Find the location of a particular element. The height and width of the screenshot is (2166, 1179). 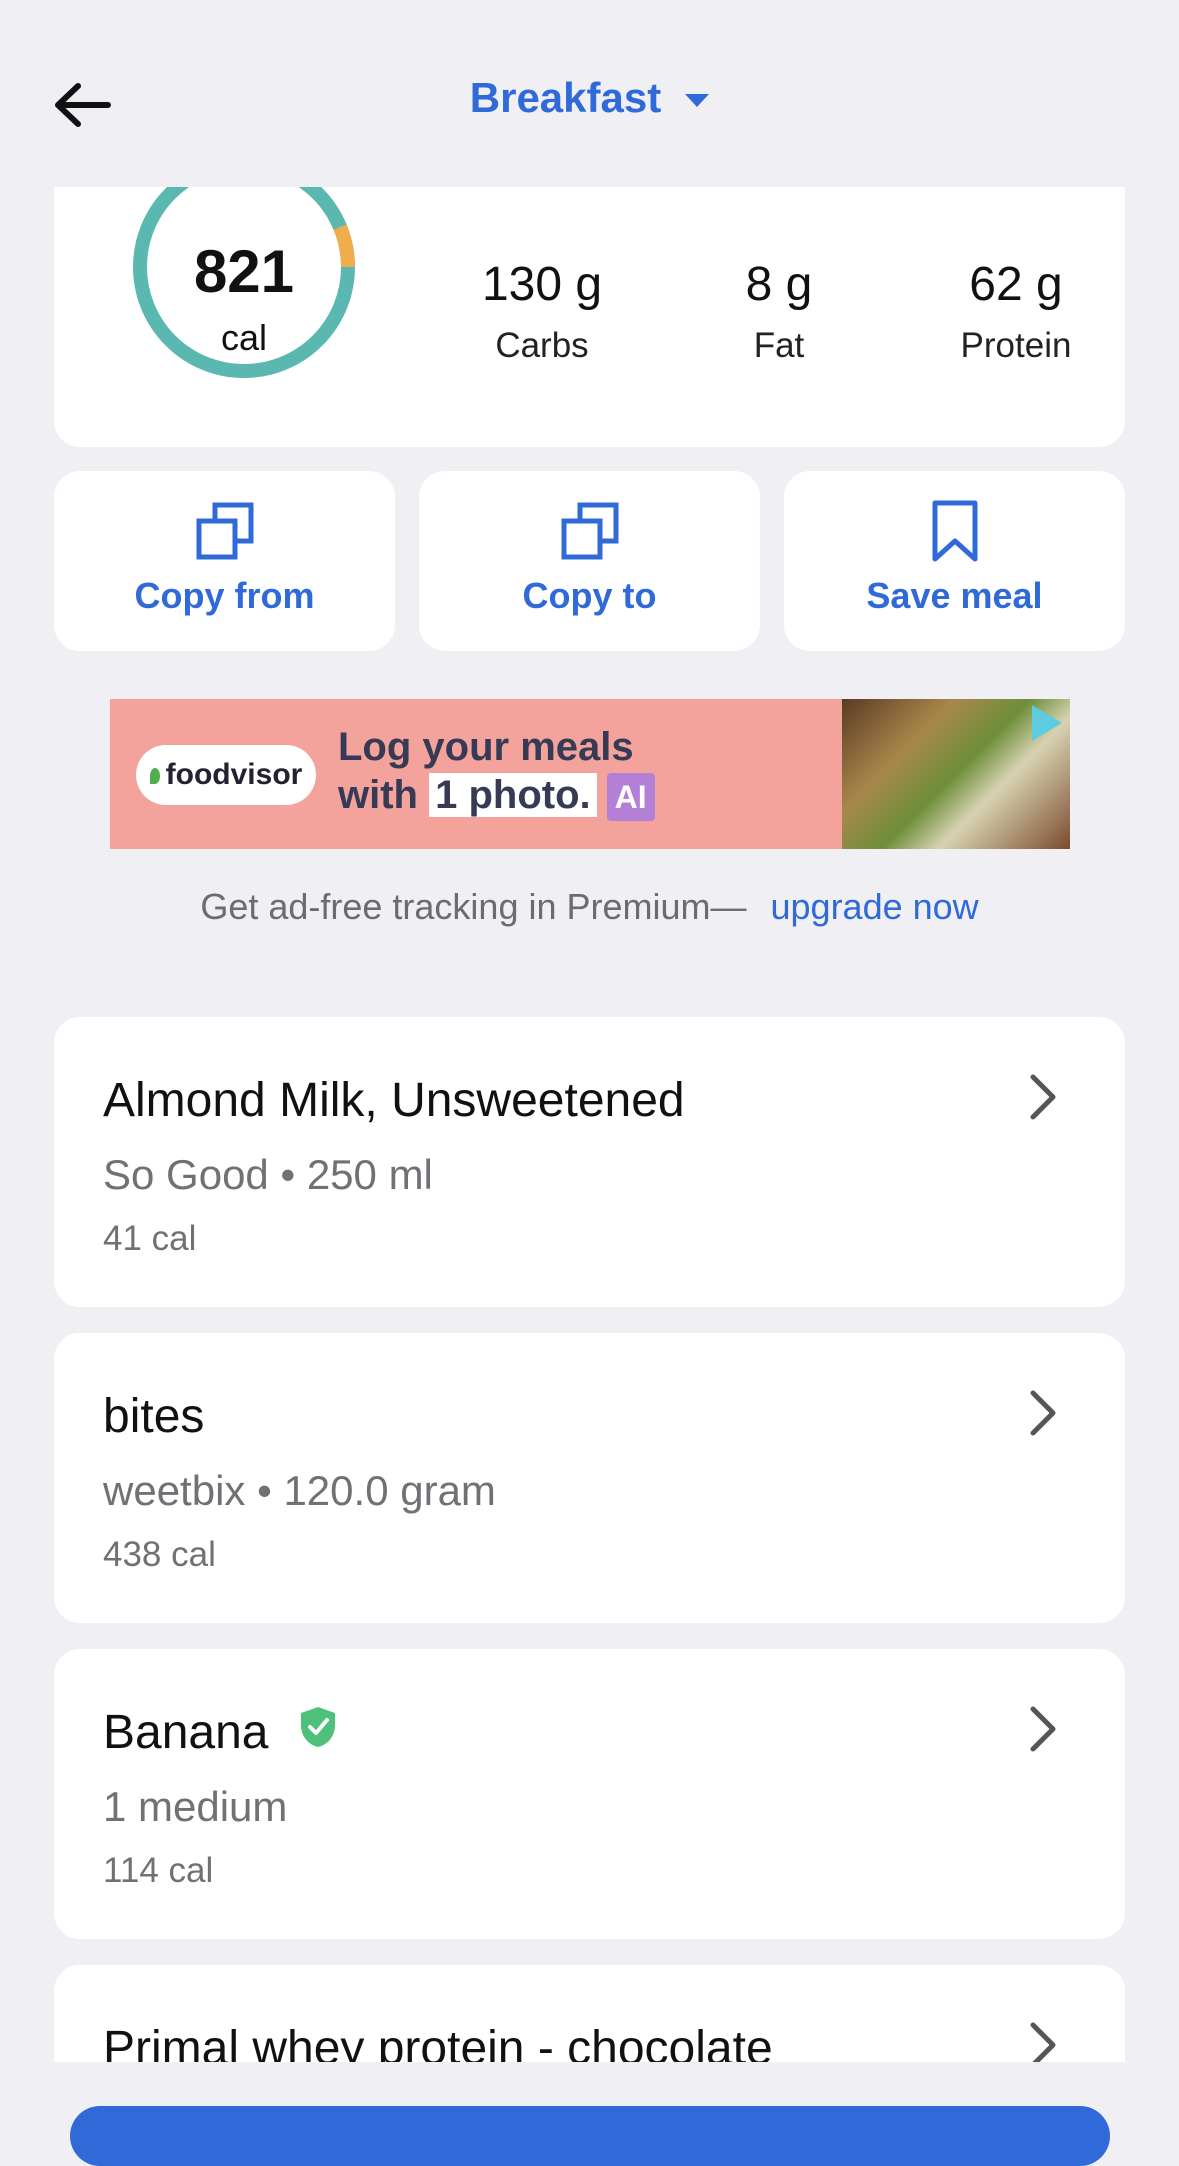

macro-value: 130 g is located at coordinates (542, 284).